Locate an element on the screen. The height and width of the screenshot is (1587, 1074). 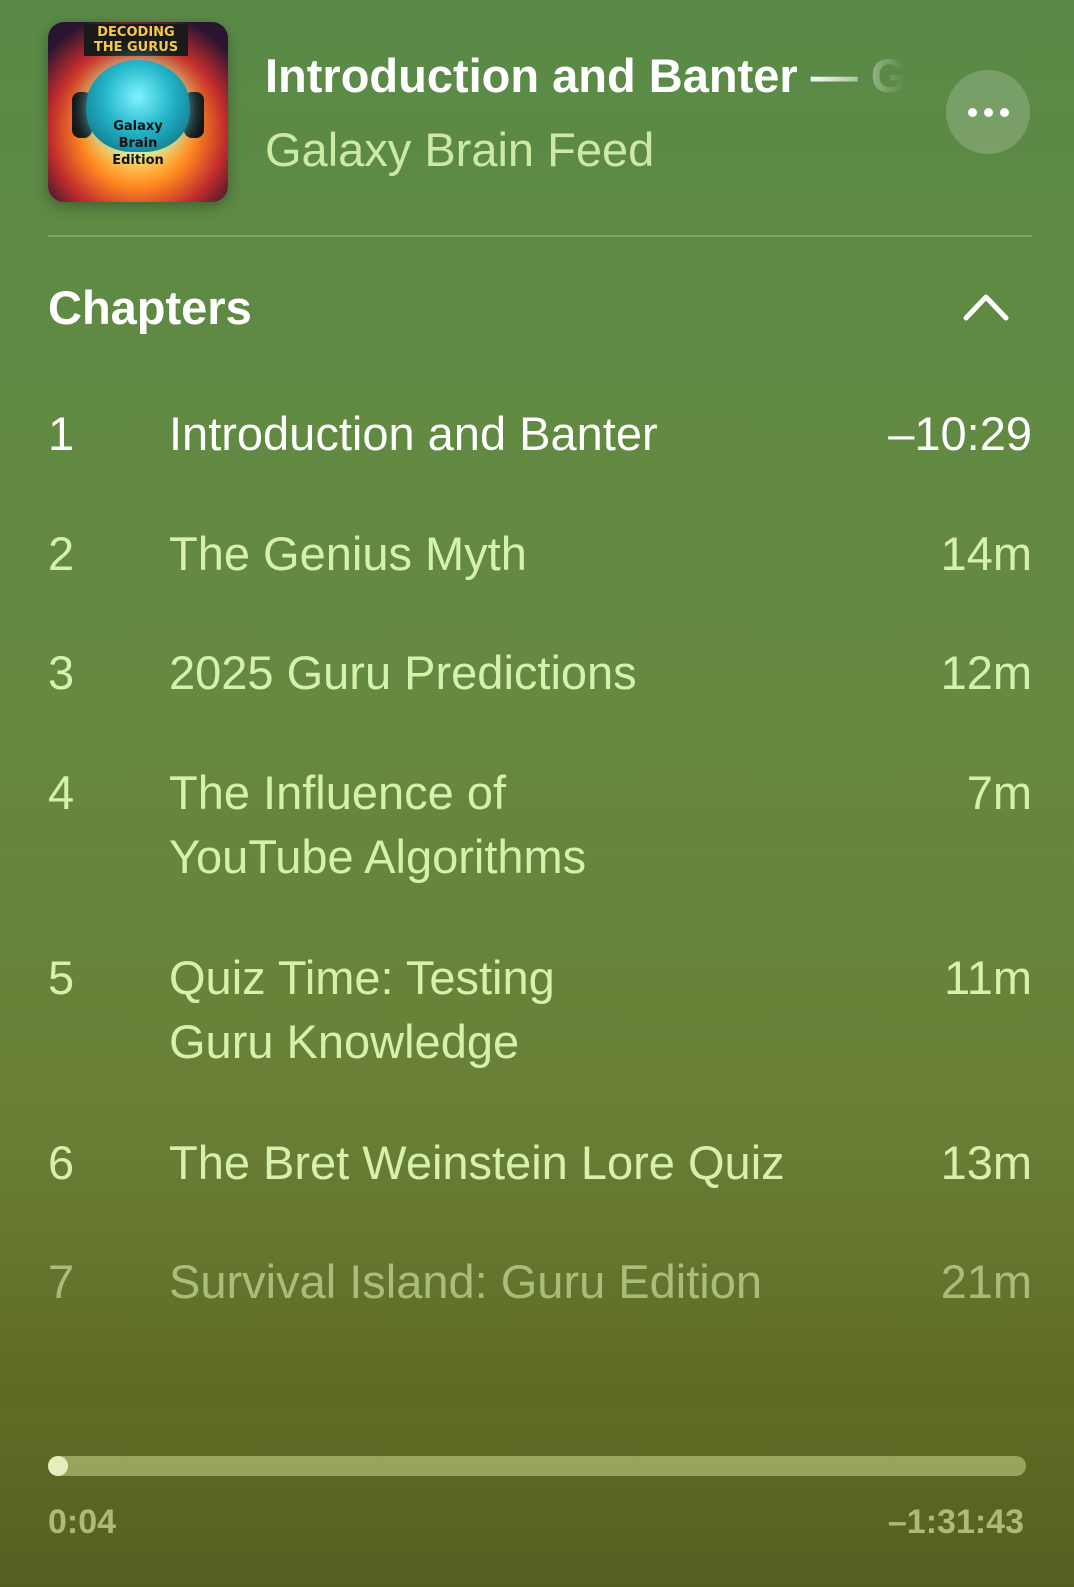
artwork-subtitle: Galaxy Brain Edition is located at coordinates (138, 143).